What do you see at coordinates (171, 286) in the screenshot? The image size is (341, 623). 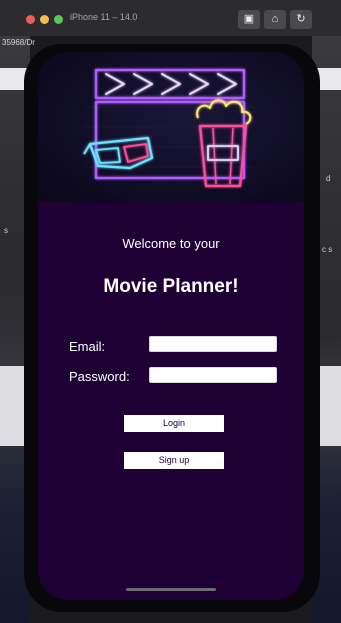 I see `app-title: Movie Planner!` at bounding box center [171, 286].